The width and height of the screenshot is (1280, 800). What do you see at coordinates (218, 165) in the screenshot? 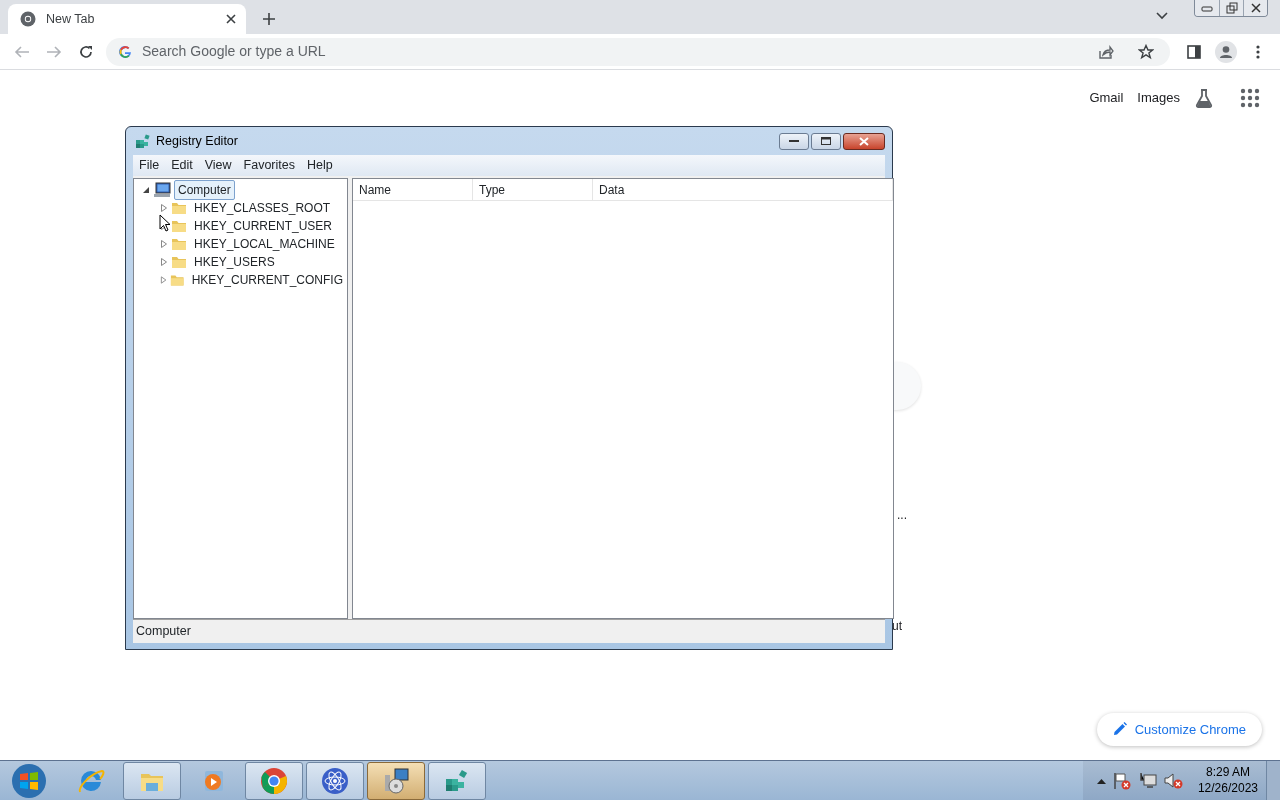
I see `menu-item: View` at bounding box center [218, 165].